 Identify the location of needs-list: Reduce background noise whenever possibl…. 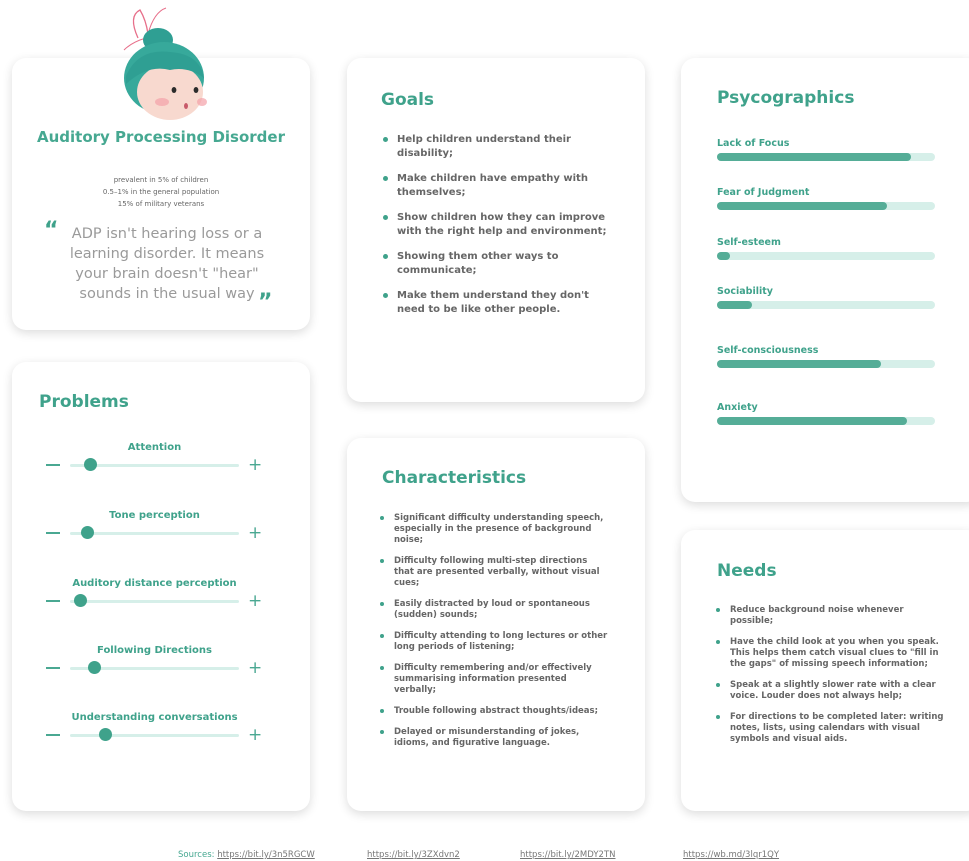
(831, 680).